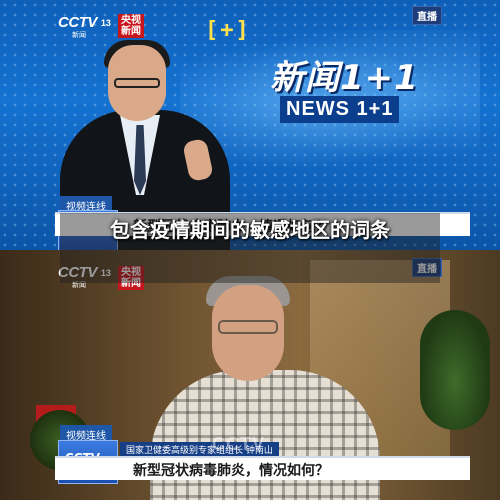  What do you see at coordinates (77, 22) in the screenshot?
I see `cctv-logo-text: CCTV` at bounding box center [77, 22].